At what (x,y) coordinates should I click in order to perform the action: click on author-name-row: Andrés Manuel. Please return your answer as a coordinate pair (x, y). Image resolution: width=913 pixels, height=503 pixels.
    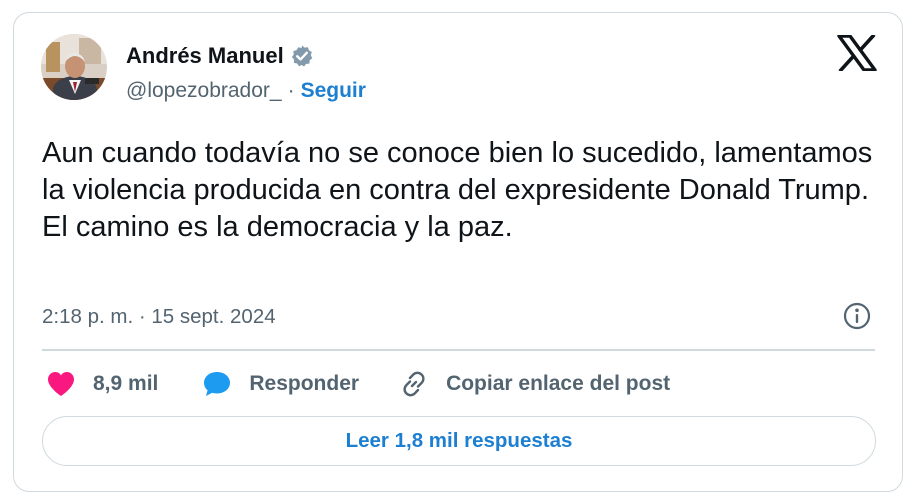
    Looking at the image, I should click on (246, 56).